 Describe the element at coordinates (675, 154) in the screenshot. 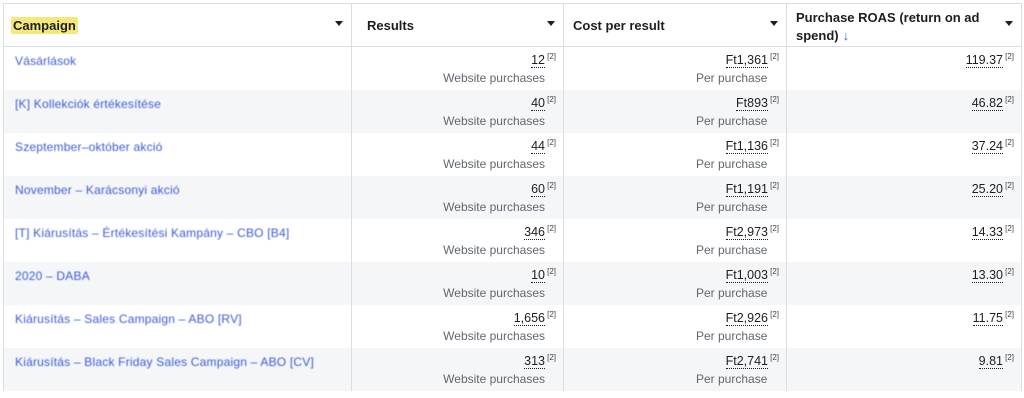

I see `cost-cell: Ft1,136 [2] Per purchase` at that location.